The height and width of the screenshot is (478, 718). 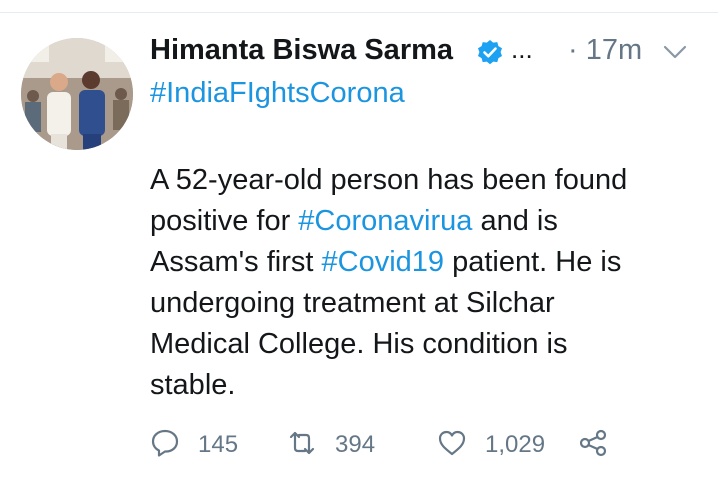 What do you see at coordinates (359, 12) in the screenshot?
I see `top-divider` at bounding box center [359, 12].